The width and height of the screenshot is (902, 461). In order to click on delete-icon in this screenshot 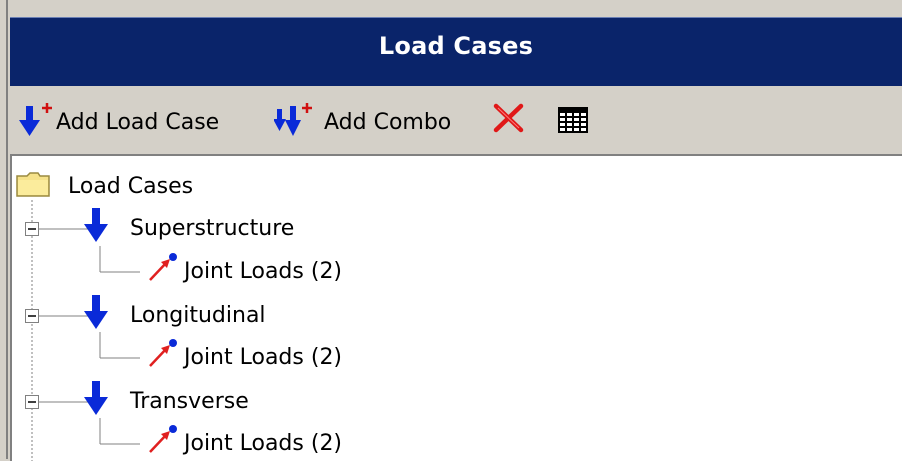, I will do `click(508, 118)`.